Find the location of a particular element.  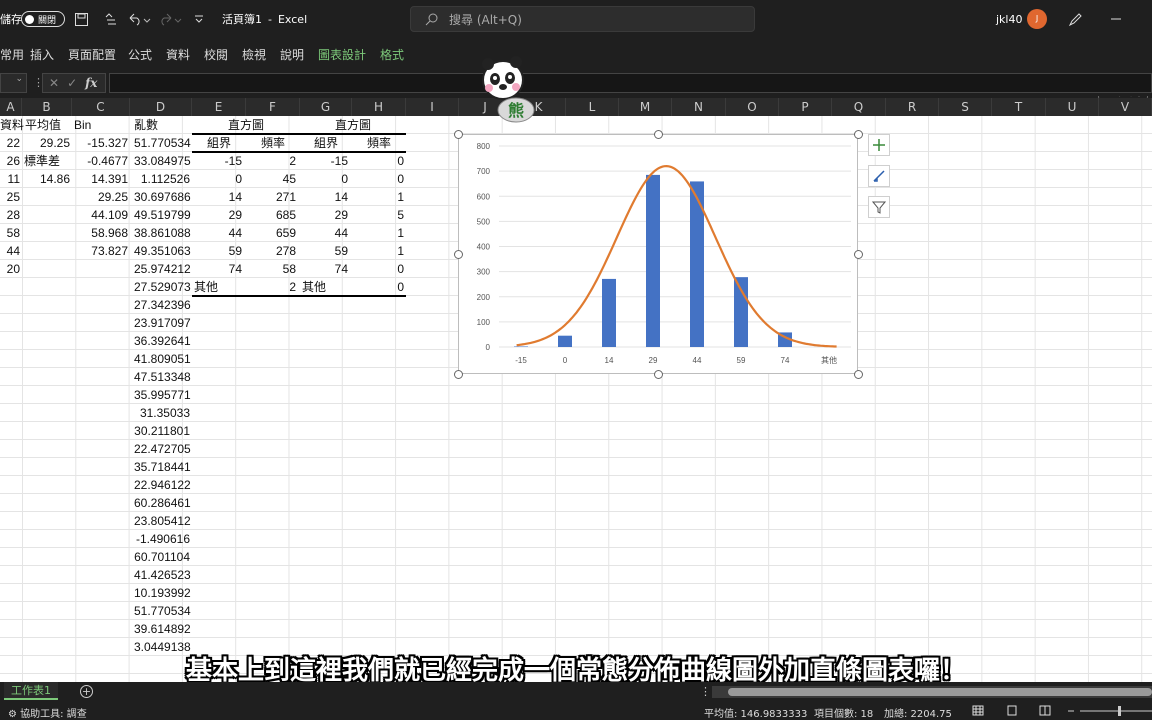

bin-cell: 0 is located at coordinates (324, 179).